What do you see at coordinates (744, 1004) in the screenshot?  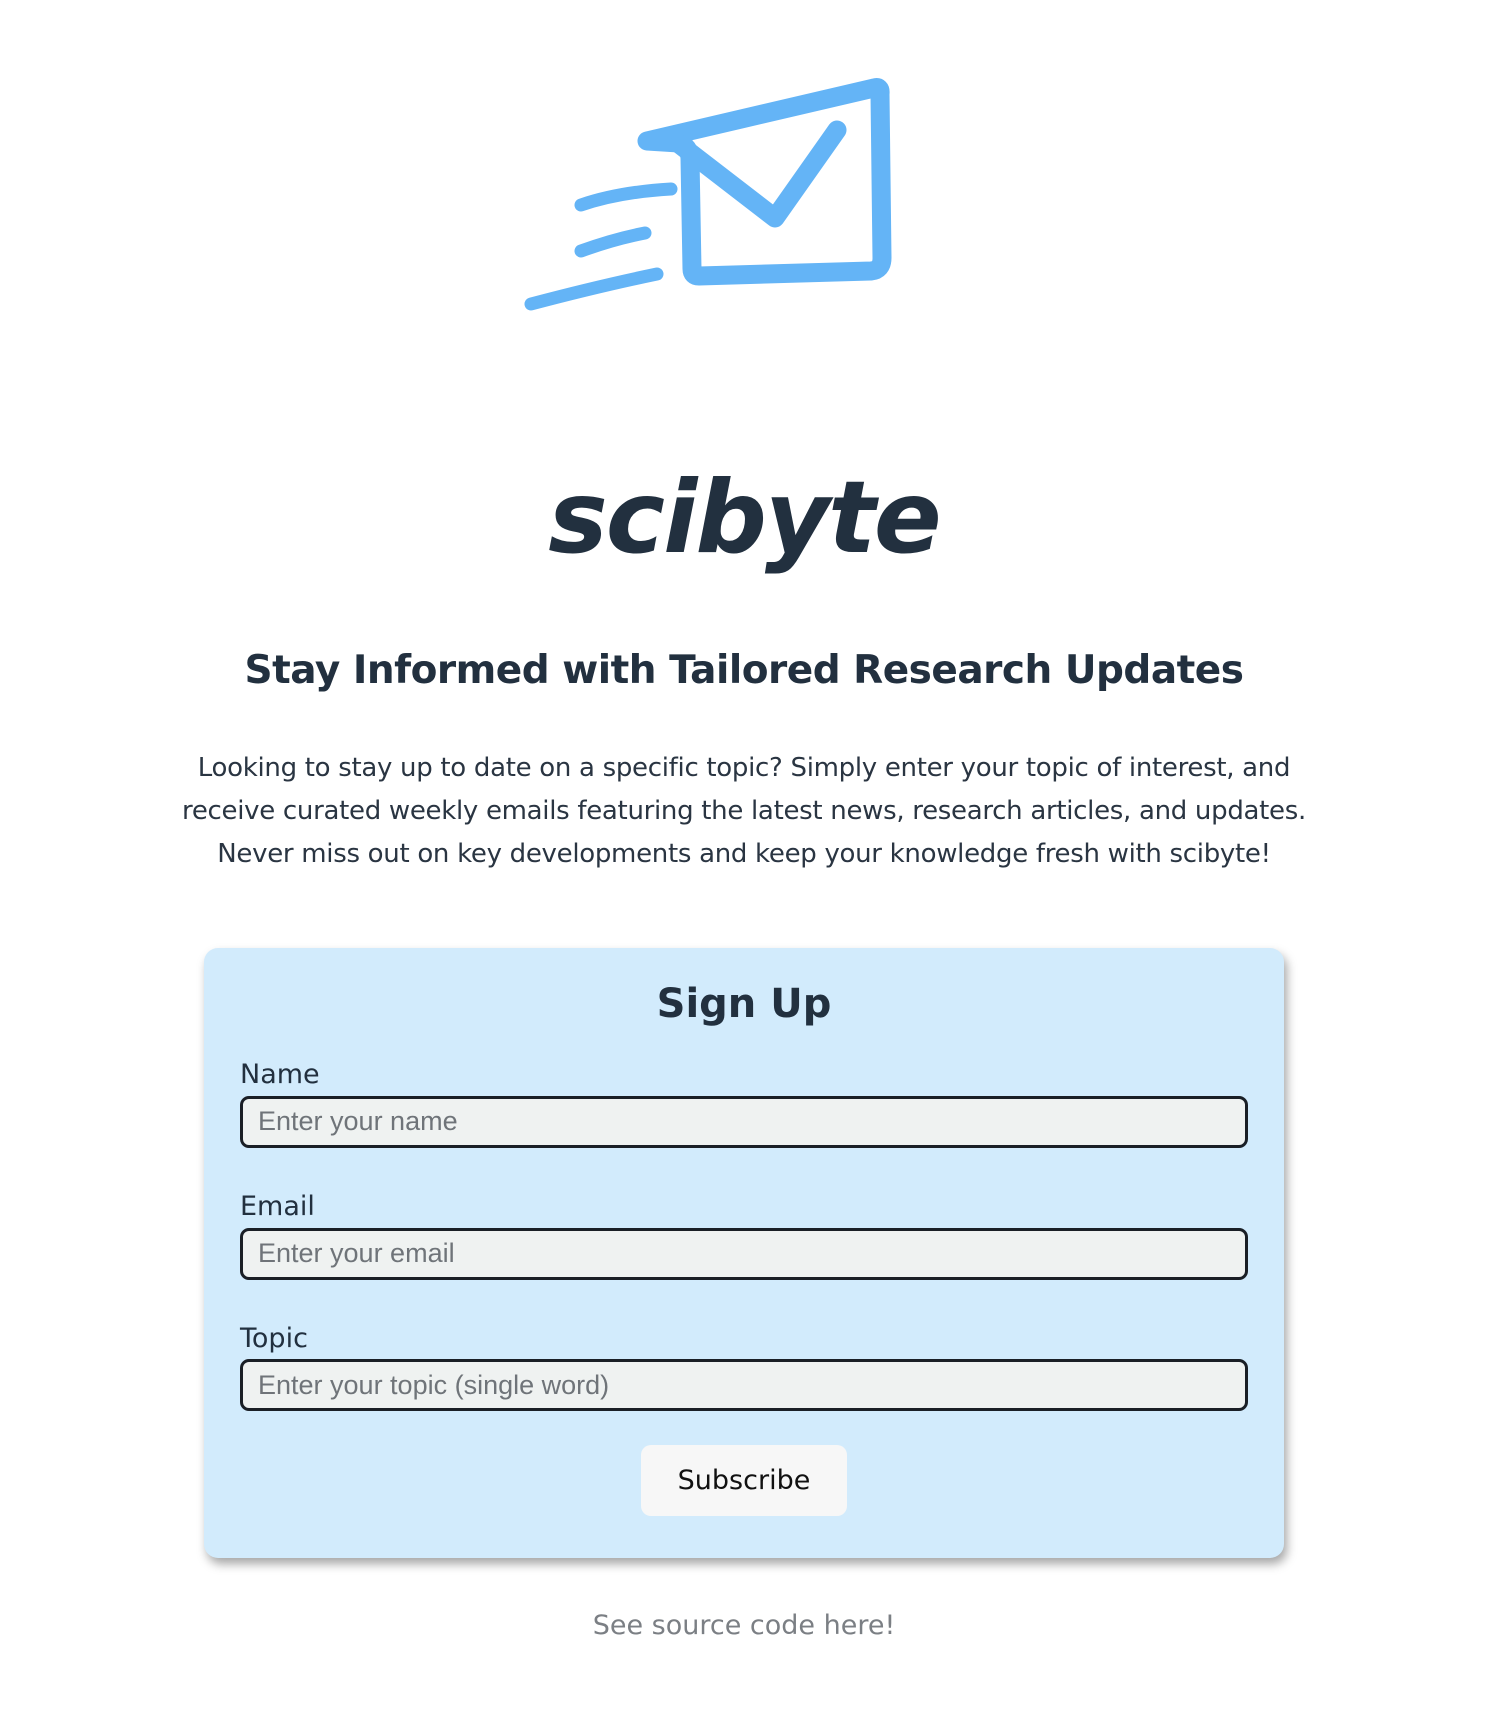 I see `signup-title: Sign Up` at bounding box center [744, 1004].